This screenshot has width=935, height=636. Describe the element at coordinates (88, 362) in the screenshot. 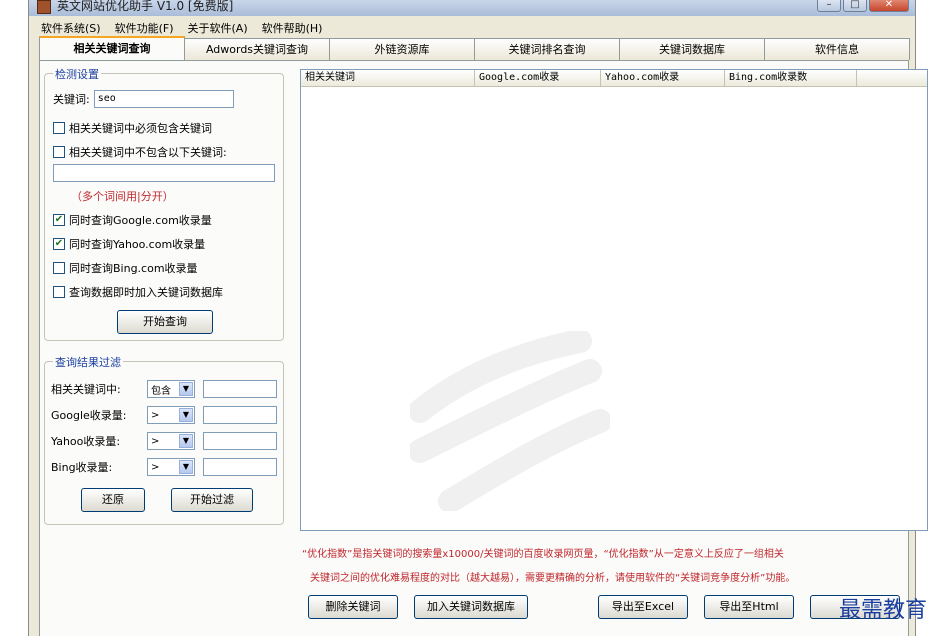

I see `filter-legend: 查询结果过滤` at that location.